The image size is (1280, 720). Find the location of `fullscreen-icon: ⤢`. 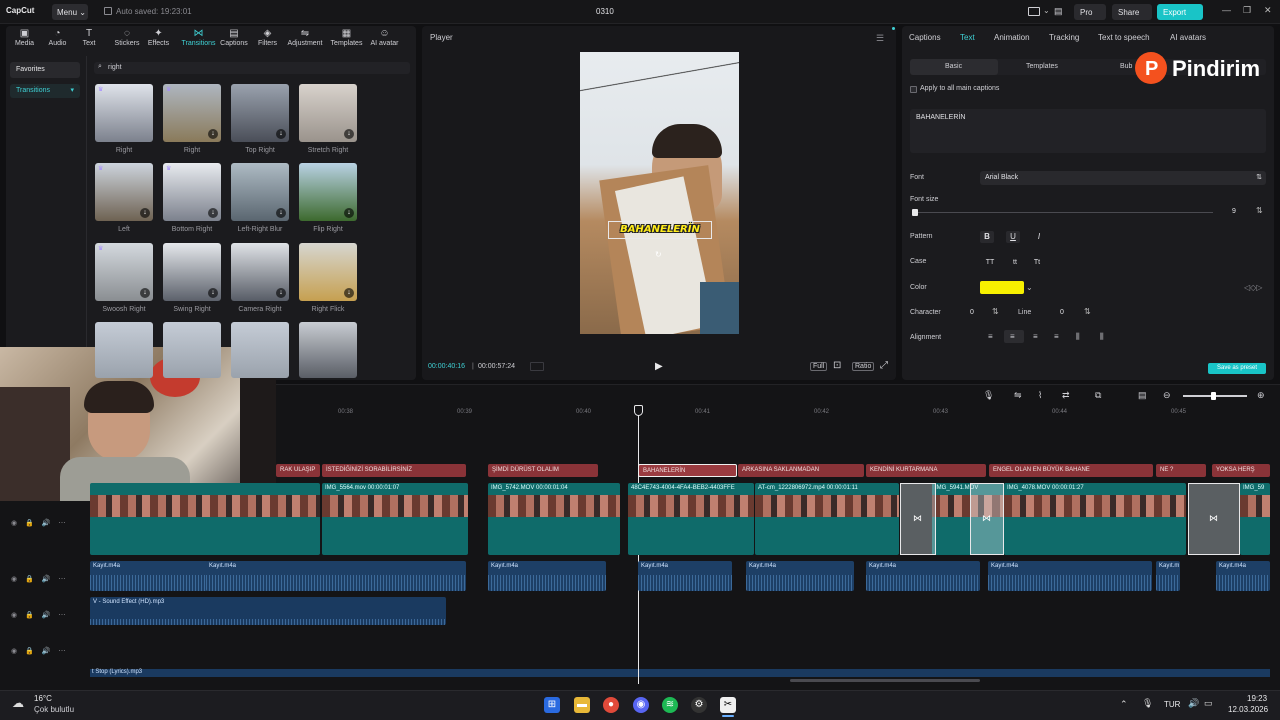

fullscreen-icon: ⤢ is located at coordinates (884, 365).